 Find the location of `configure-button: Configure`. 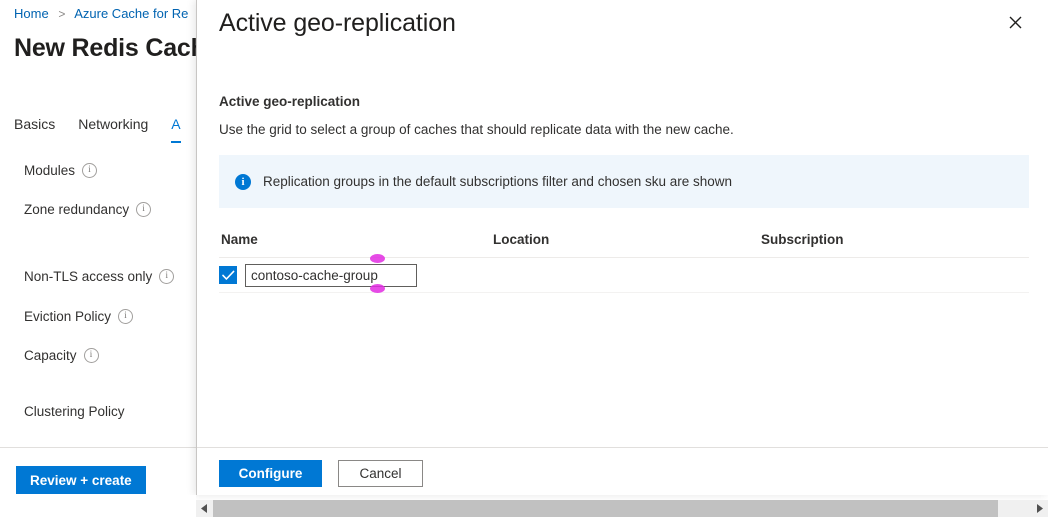

configure-button: Configure is located at coordinates (270, 473).